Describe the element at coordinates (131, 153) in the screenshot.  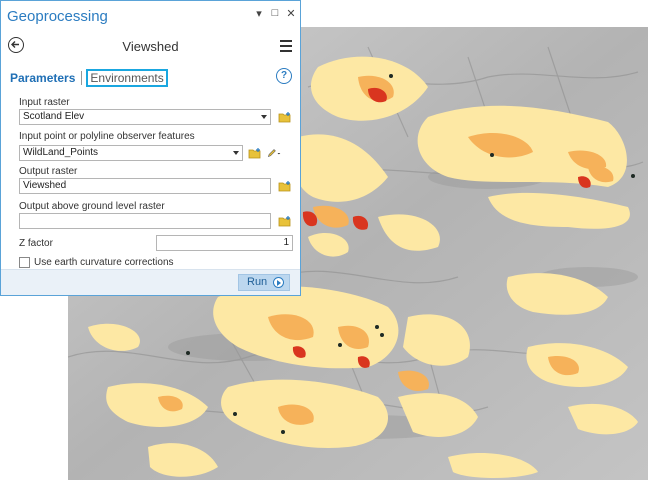
I see `observer-features-select: WildLand_Points` at that location.